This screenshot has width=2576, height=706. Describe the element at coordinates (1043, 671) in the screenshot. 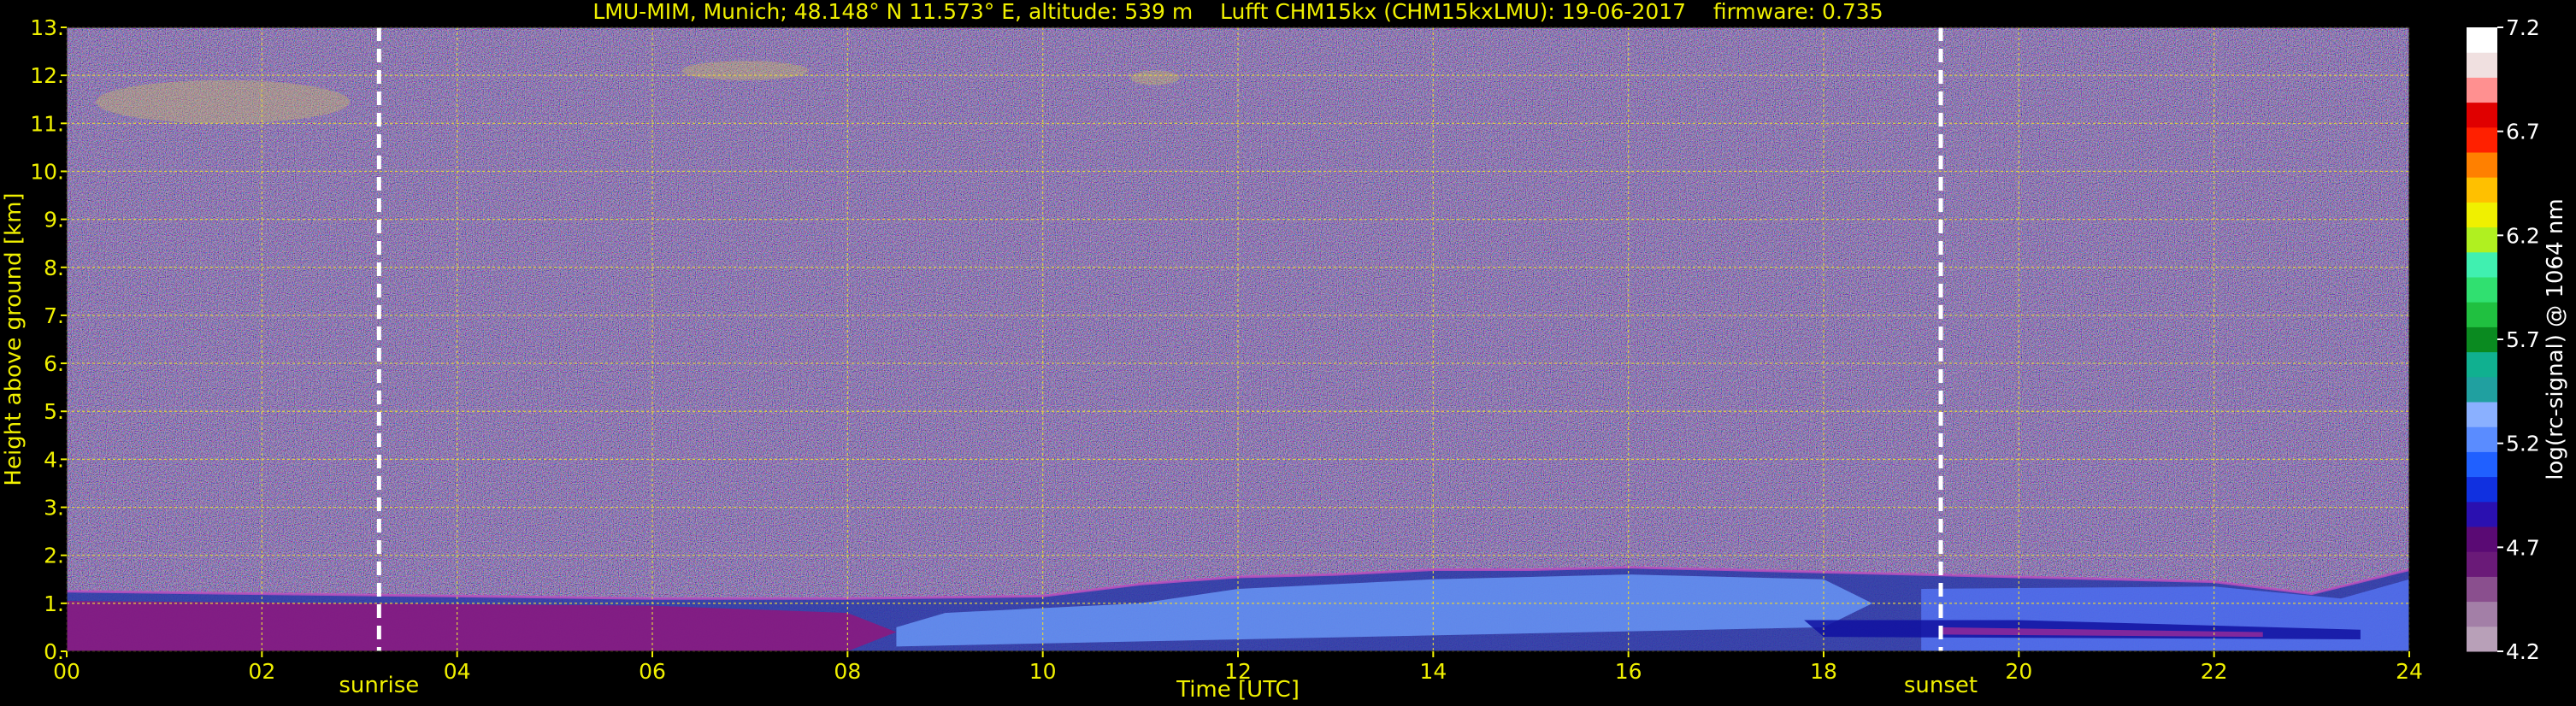

I see `x-tick-label: 10` at that location.